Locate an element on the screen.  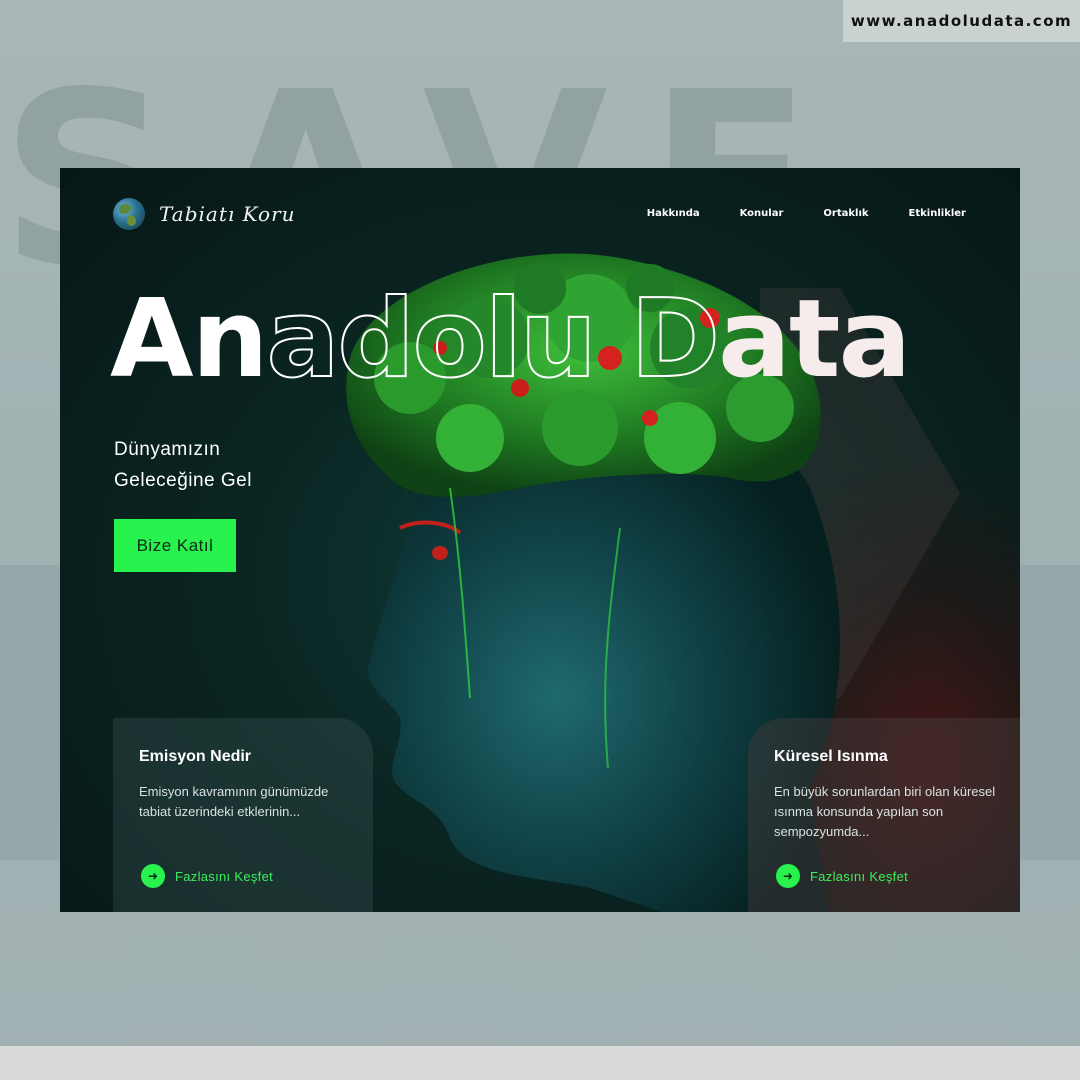
nav-link-hakkinda: Hakkında is located at coordinates (673, 213).